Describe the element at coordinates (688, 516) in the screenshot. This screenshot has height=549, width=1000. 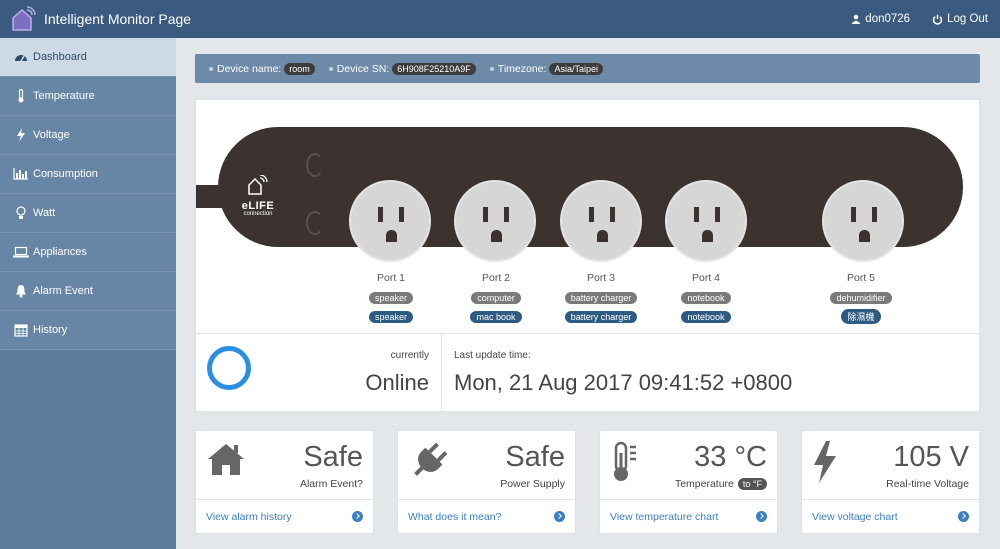
I see `view-temperature-chart-link: View temperature chart` at that location.